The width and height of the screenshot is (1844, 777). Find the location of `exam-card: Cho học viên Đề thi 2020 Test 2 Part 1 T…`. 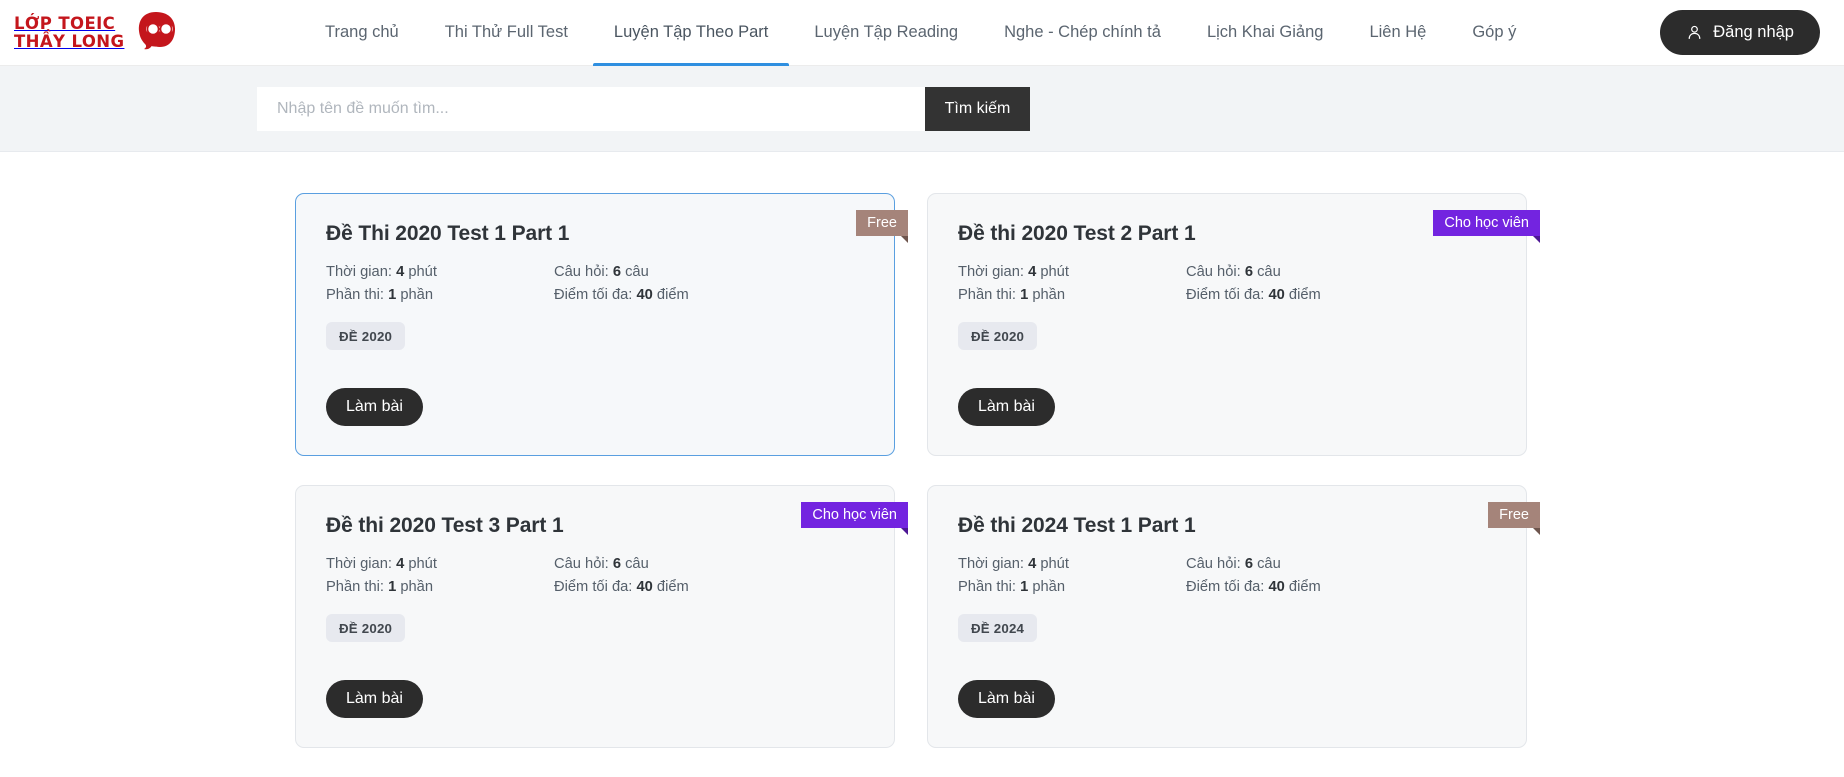

exam-card: Cho học viên Đề thi 2020 Test 2 Part 1 T… is located at coordinates (1233, 324).